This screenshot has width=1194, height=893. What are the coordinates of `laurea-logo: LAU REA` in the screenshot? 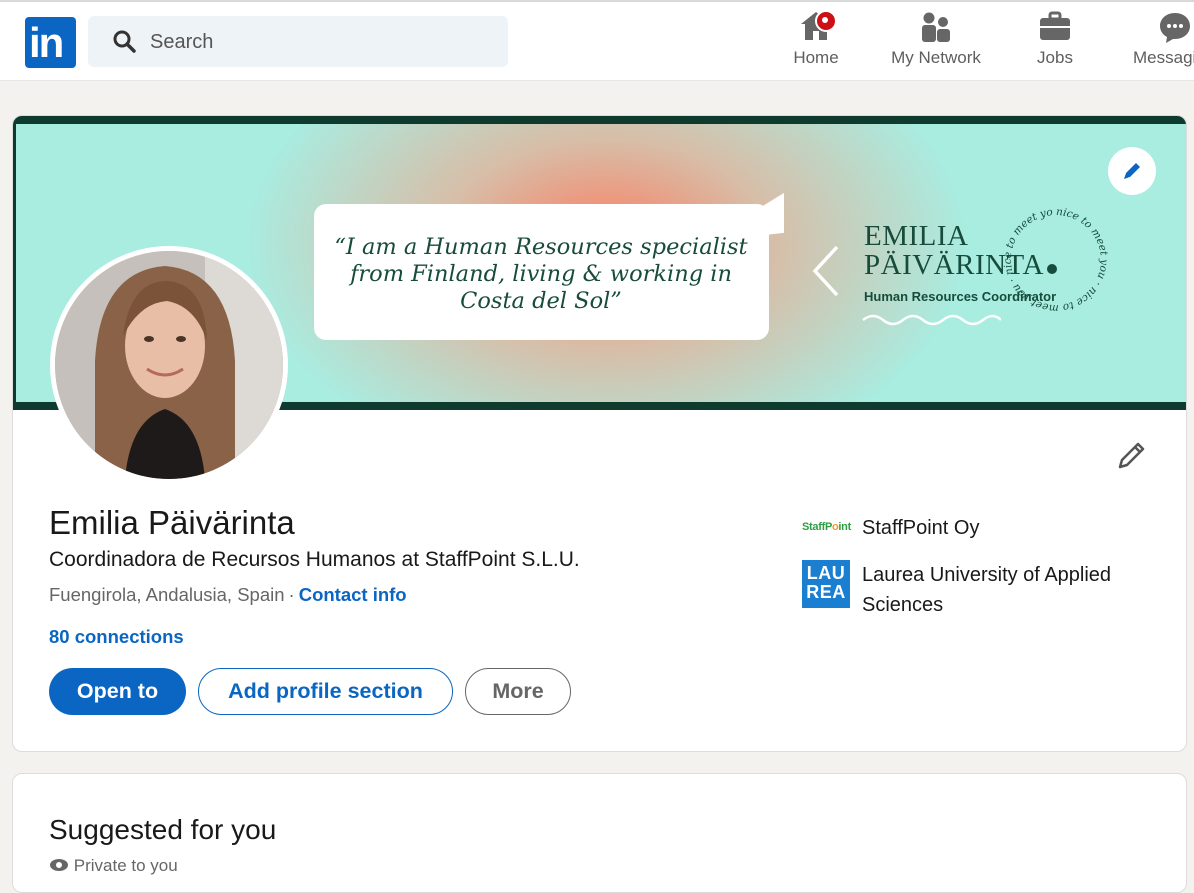 It's located at (826, 584).